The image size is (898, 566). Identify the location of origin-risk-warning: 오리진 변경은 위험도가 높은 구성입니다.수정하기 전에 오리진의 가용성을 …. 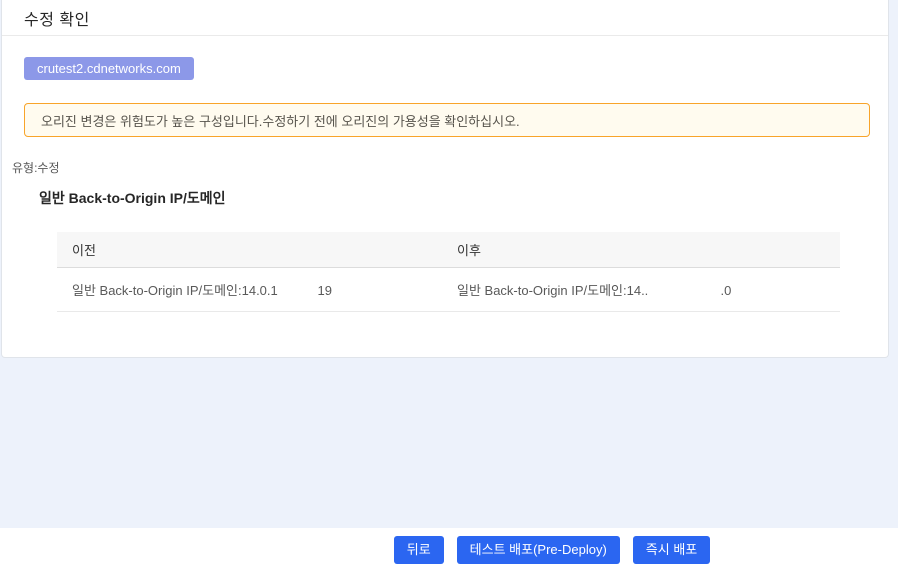
(447, 120).